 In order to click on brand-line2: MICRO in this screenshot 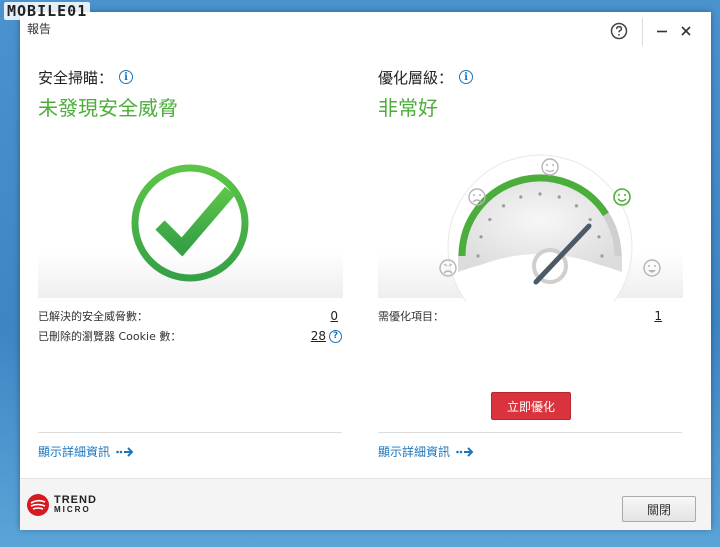, I will do `click(72, 509)`.